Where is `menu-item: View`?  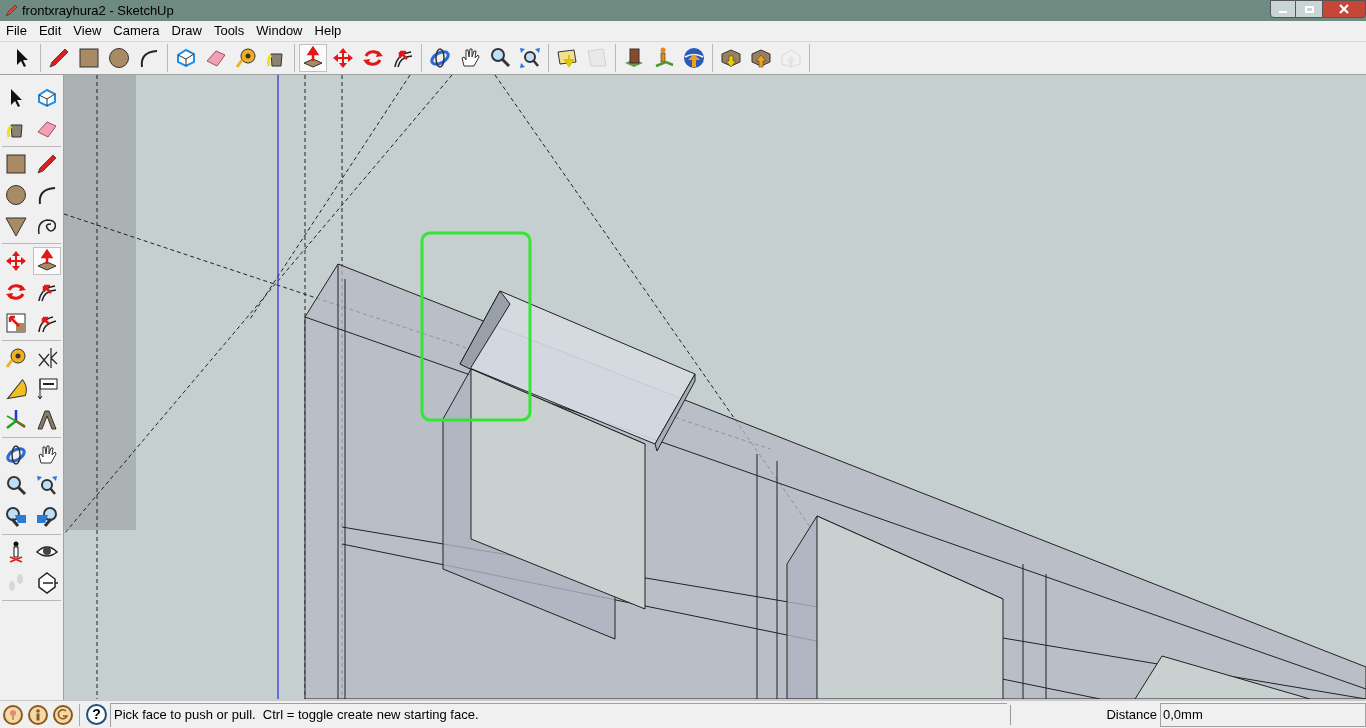 menu-item: View is located at coordinates (87, 31).